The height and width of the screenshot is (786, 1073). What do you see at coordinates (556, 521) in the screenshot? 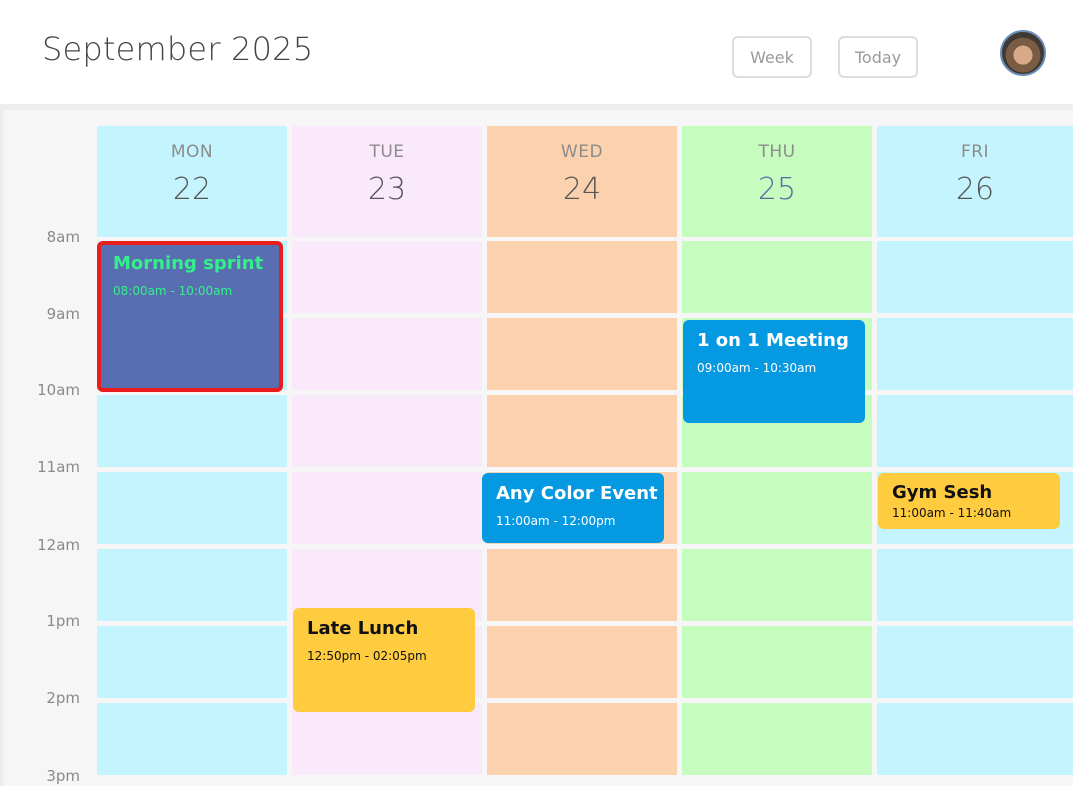
I see `event-time: 11:00am - 12:00pm` at bounding box center [556, 521].